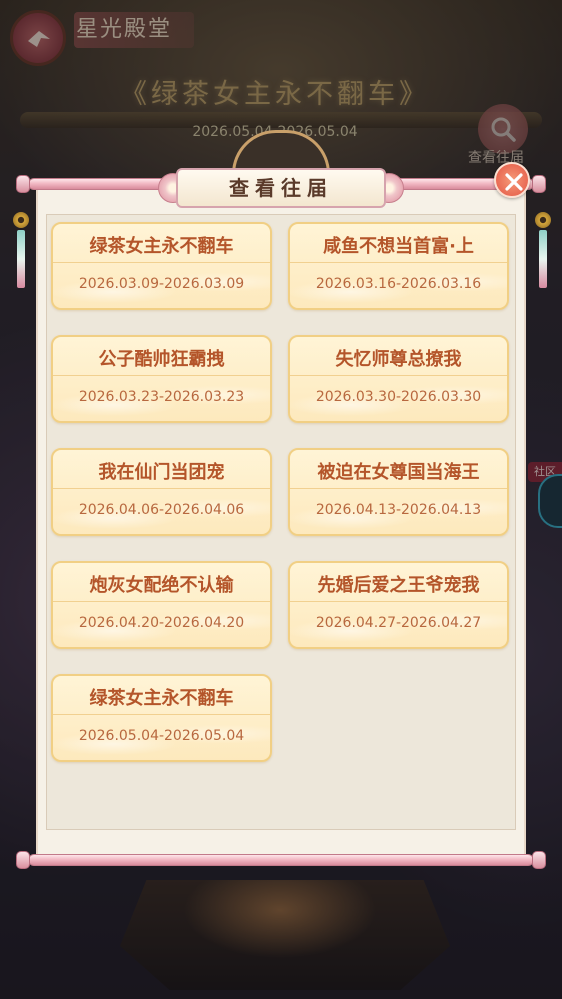  What do you see at coordinates (398, 510) in the screenshot?
I see `edition-date: 2026.04.13-2026.04.13` at bounding box center [398, 510].